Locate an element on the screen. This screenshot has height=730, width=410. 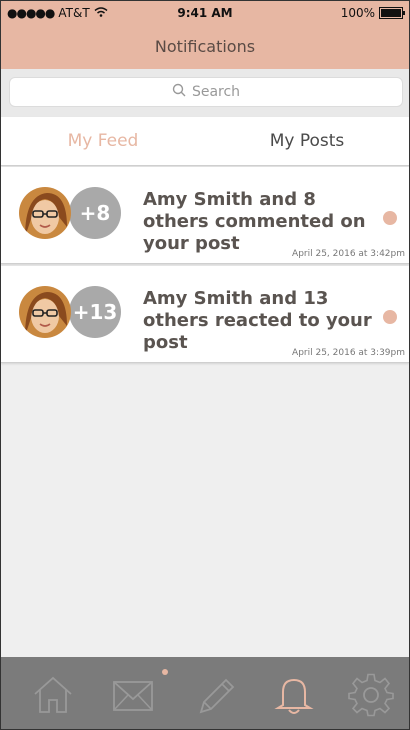
tab-my-feed: My Feed is located at coordinates (103, 141).